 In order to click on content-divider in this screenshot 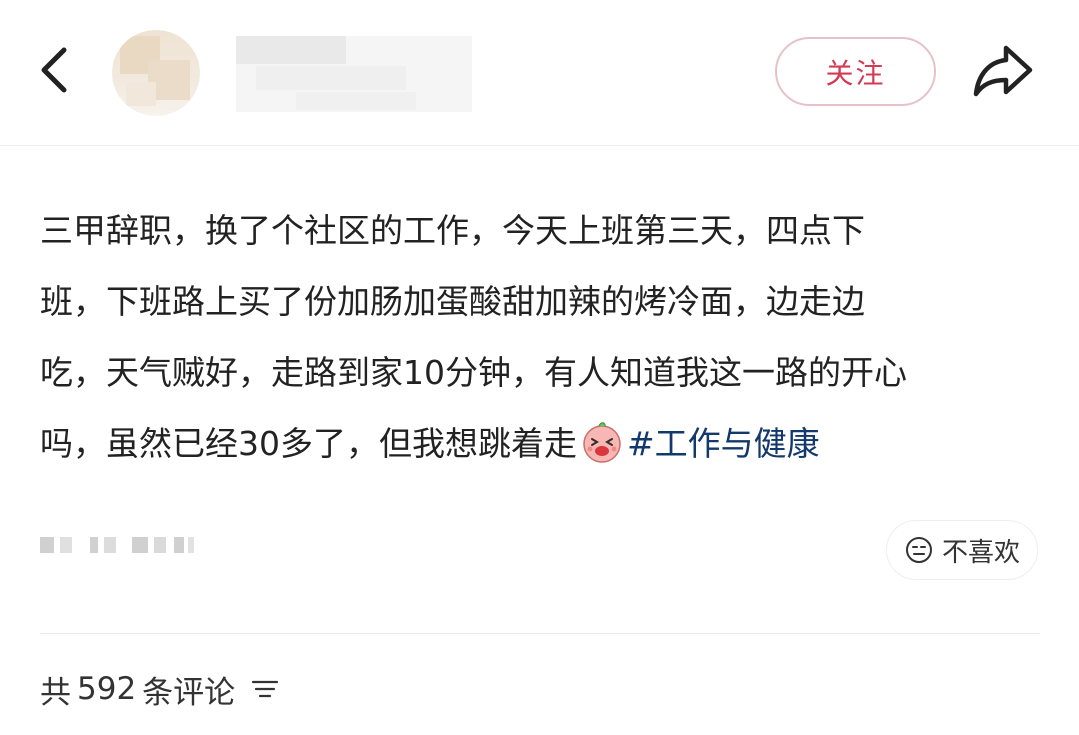, I will do `click(540, 633)`.